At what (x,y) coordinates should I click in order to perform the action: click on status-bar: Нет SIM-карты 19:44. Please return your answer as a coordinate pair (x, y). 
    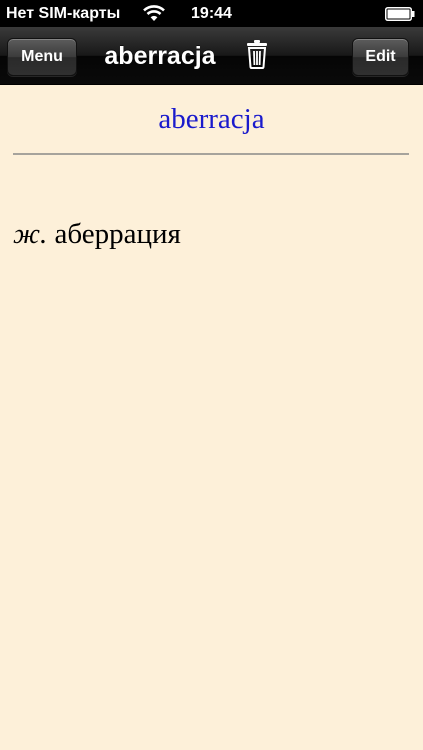
    Looking at the image, I should click on (211, 13).